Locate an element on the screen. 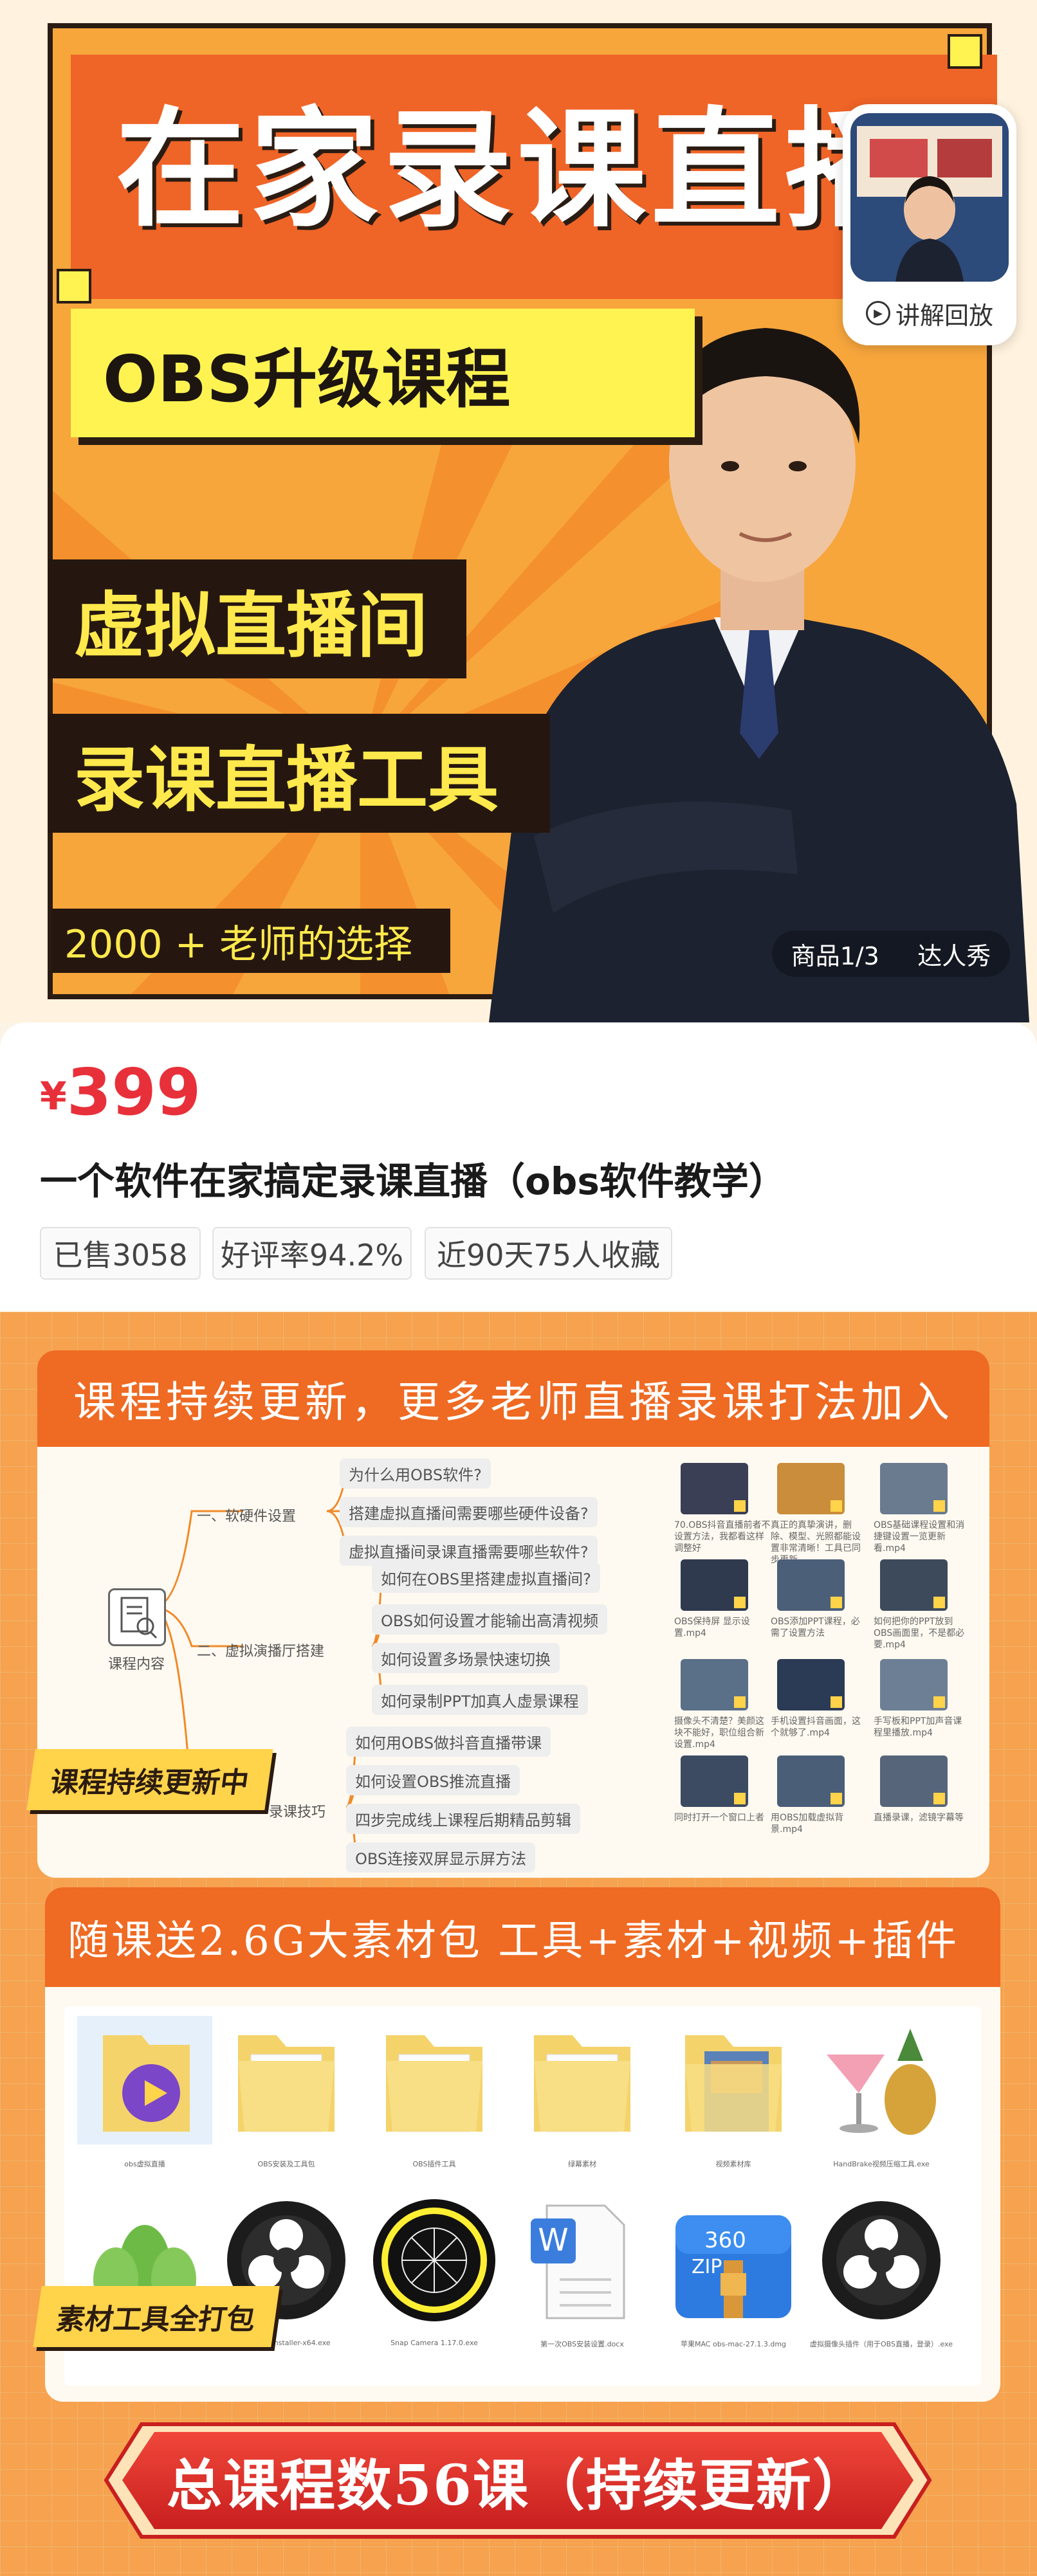 This screenshot has width=1037, height=2576. outline-item: OBS如何设置才能输出高清视频 is located at coordinates (490, 1619).